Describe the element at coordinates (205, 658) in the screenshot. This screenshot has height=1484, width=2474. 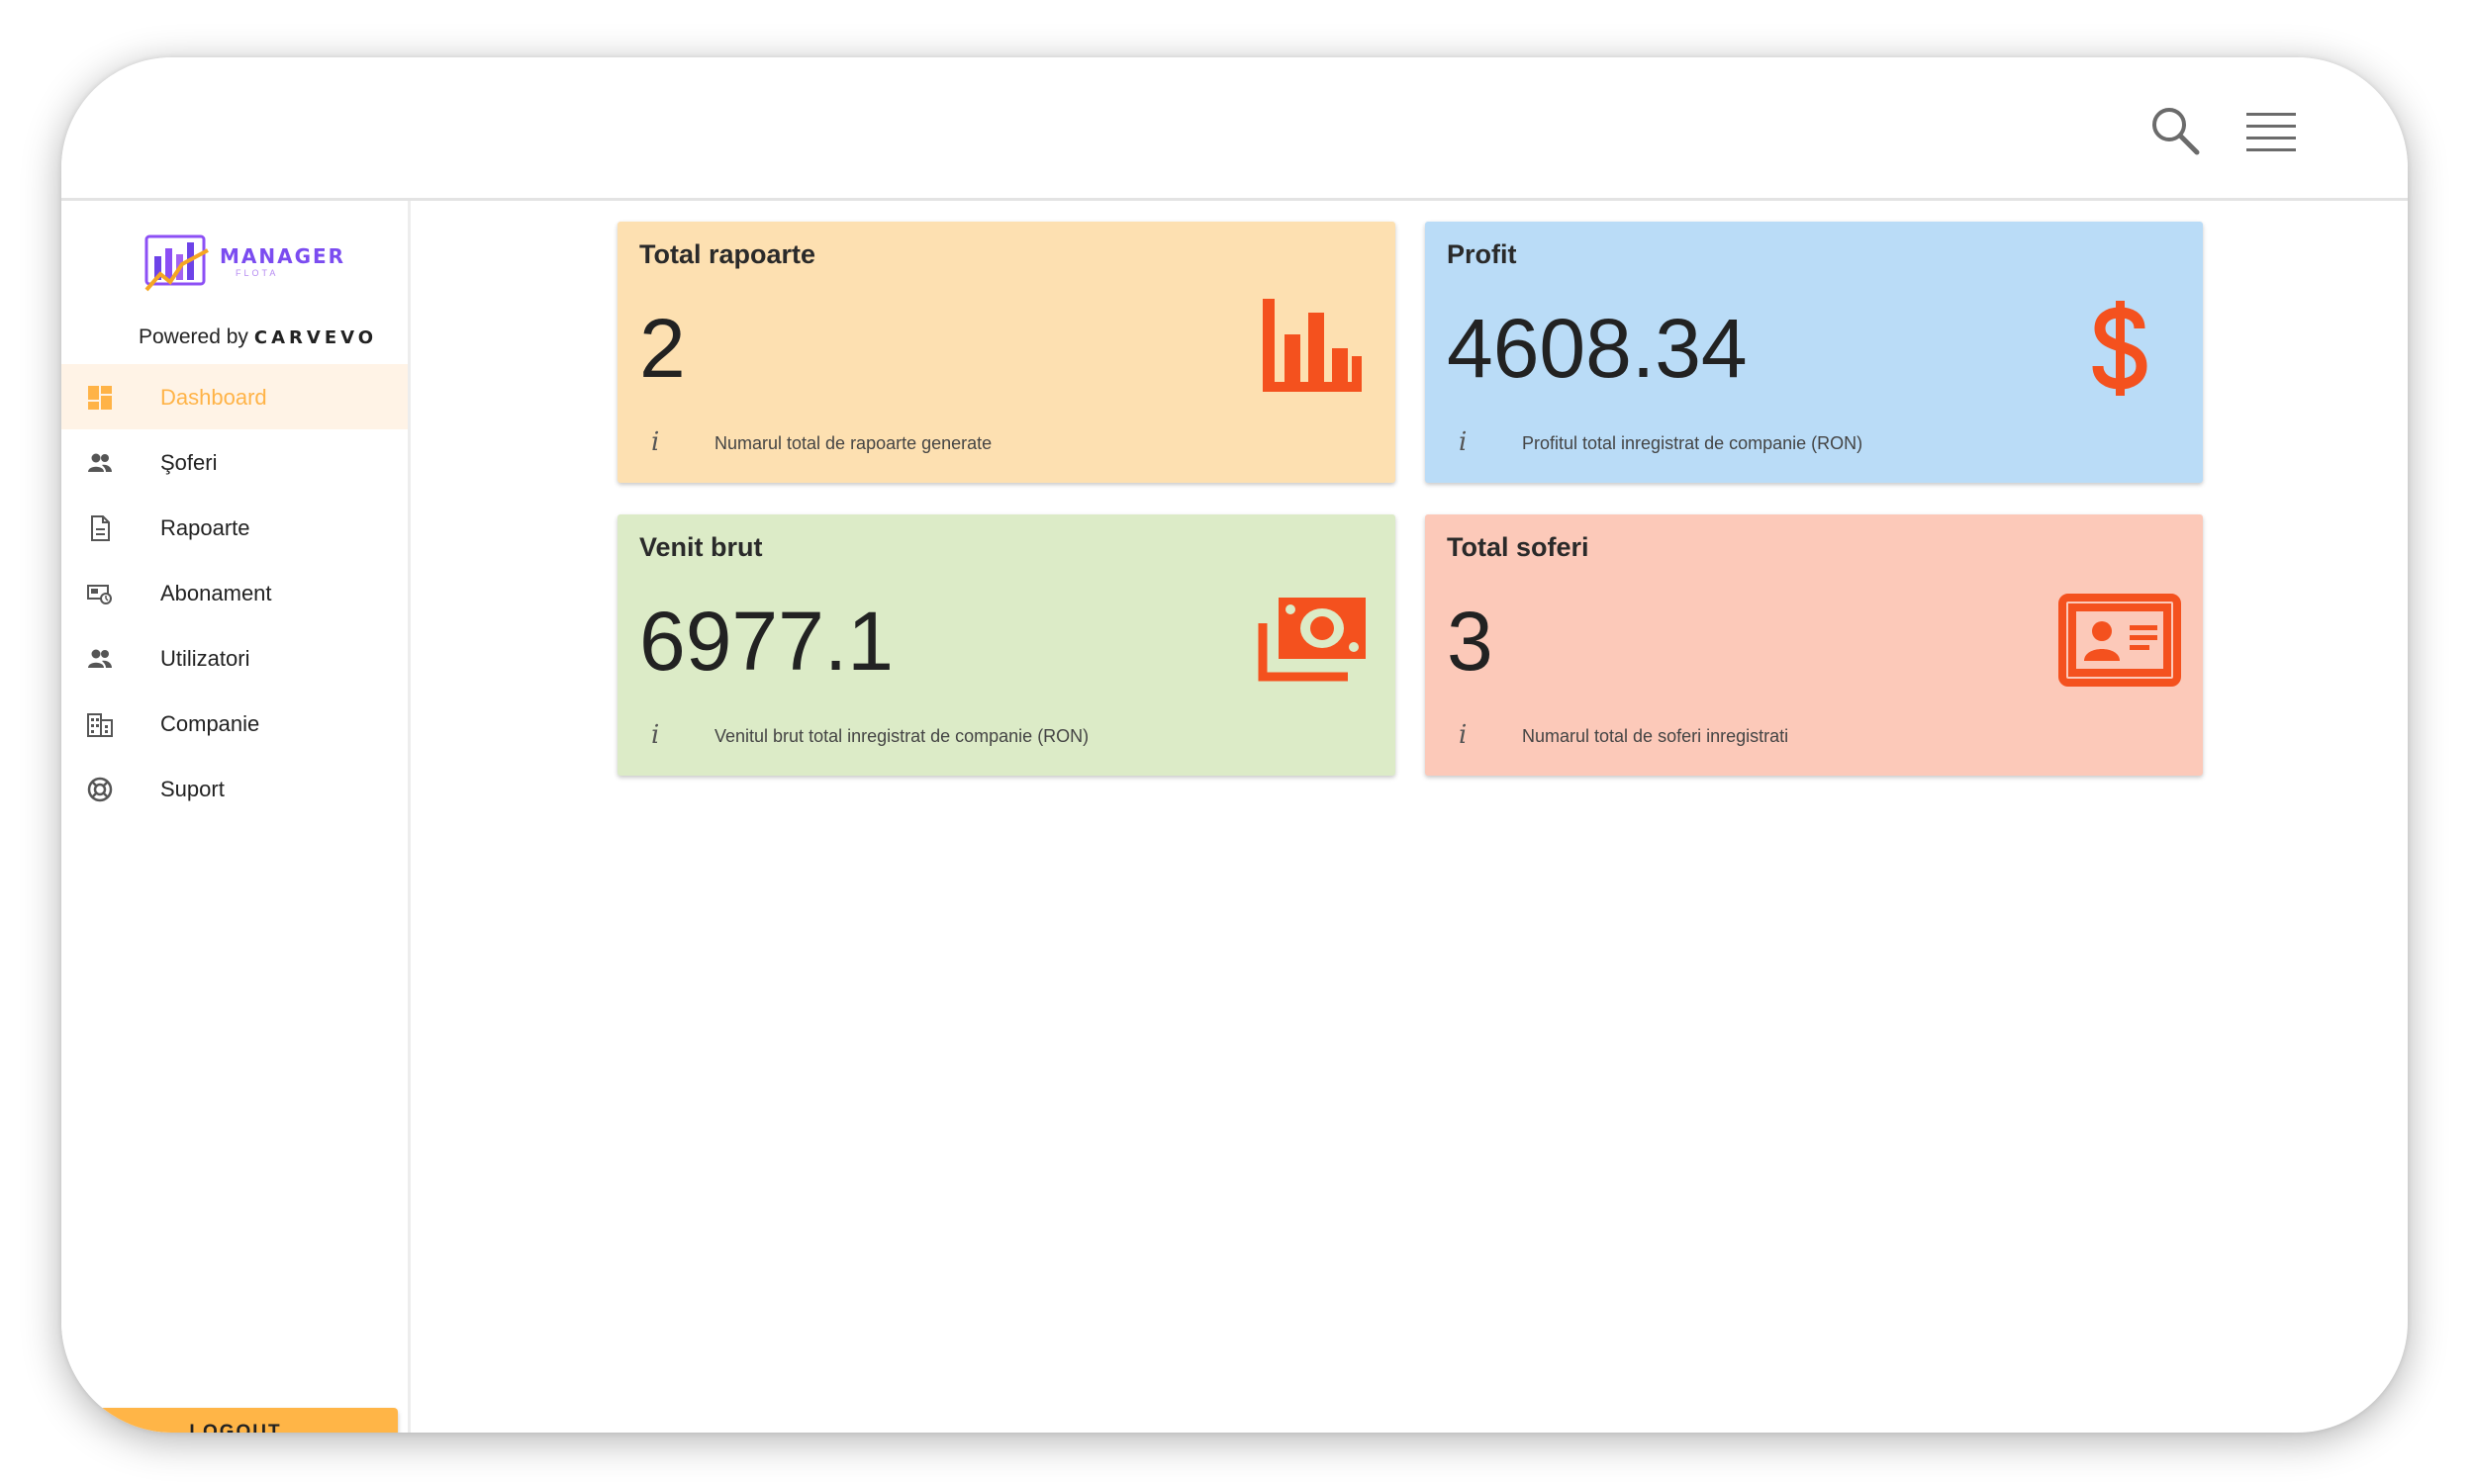
I see `sidebar-item-label: Utilizatori` at that location.